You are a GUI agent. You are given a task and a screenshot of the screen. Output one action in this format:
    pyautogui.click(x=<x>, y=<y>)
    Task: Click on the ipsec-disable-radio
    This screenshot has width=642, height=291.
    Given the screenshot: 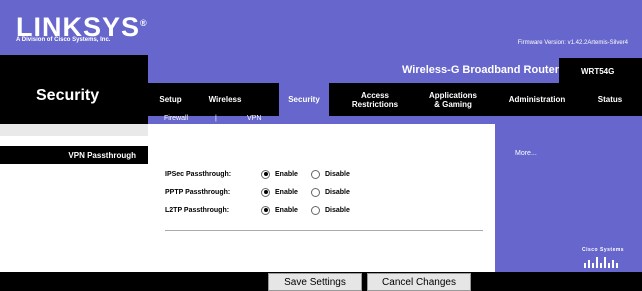 What is the action you would take?
    pyautogui.click(x=315, y=174)
    